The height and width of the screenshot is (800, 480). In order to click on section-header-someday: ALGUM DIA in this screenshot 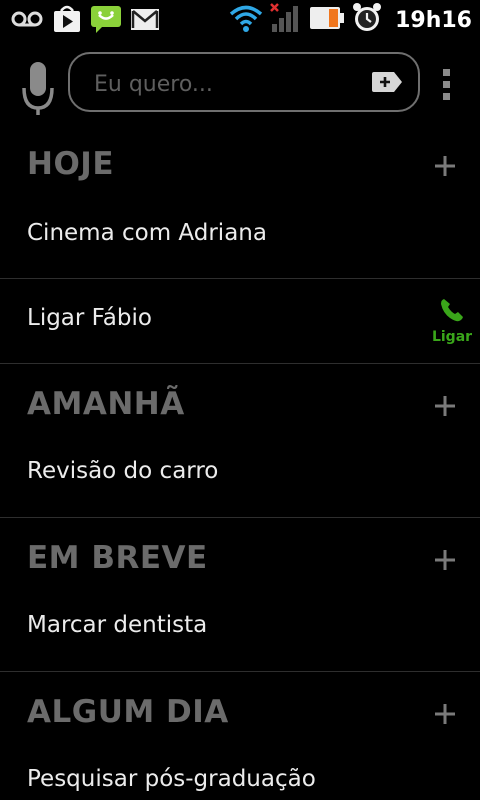, I will do `click(240, 714)`.